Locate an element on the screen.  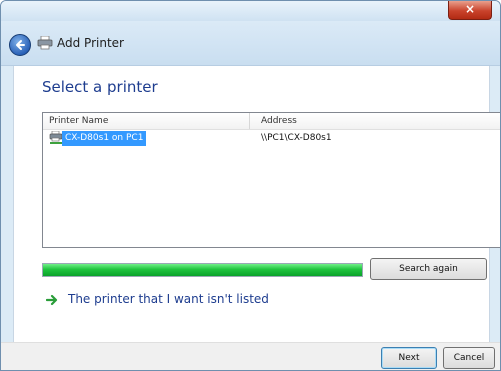
printer-row: CX-D80s1 on PC1 \\PC1\CX-D80s1 is located at coordinates (271, 139).